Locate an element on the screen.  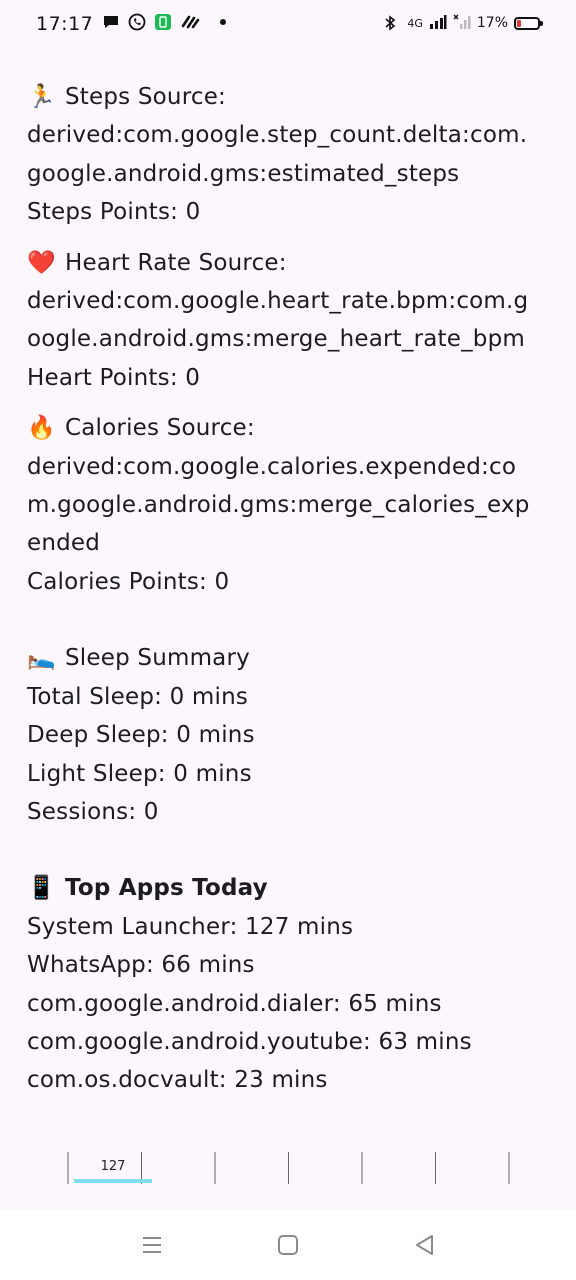
app-icon is located at coordinates (163, 22).